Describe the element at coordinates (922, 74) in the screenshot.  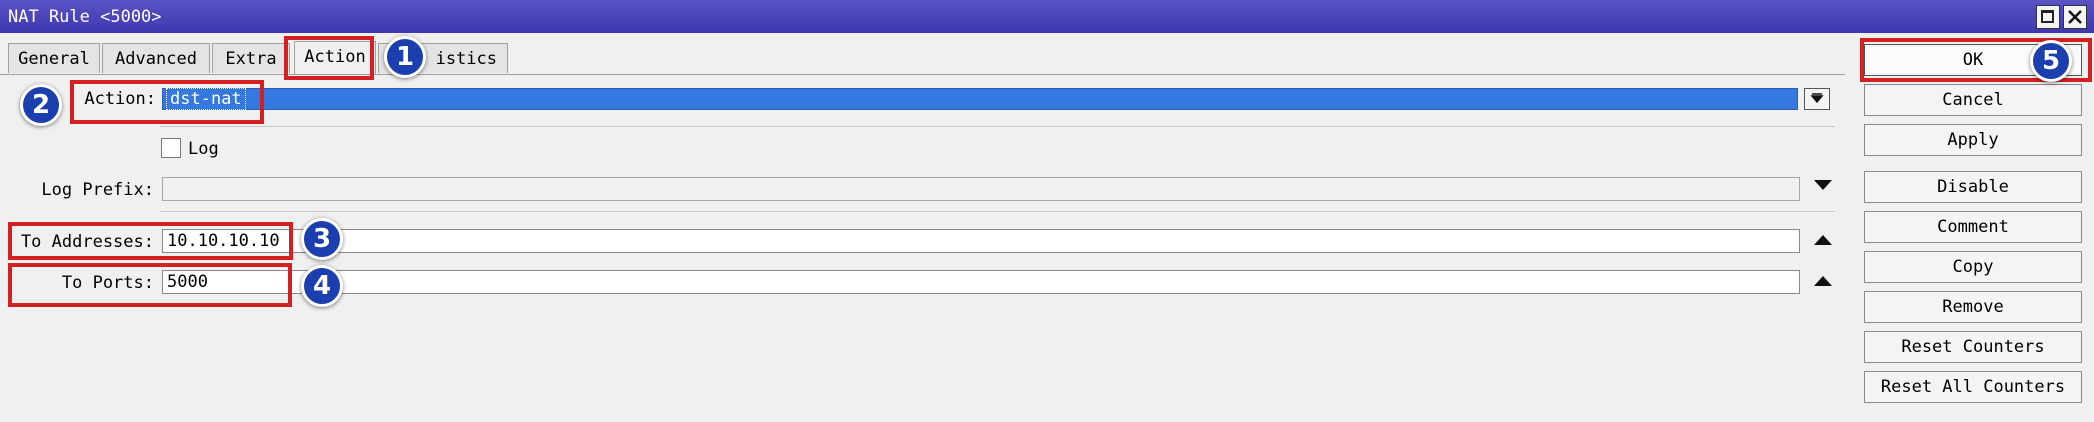
I see `tab-divider` at that location.